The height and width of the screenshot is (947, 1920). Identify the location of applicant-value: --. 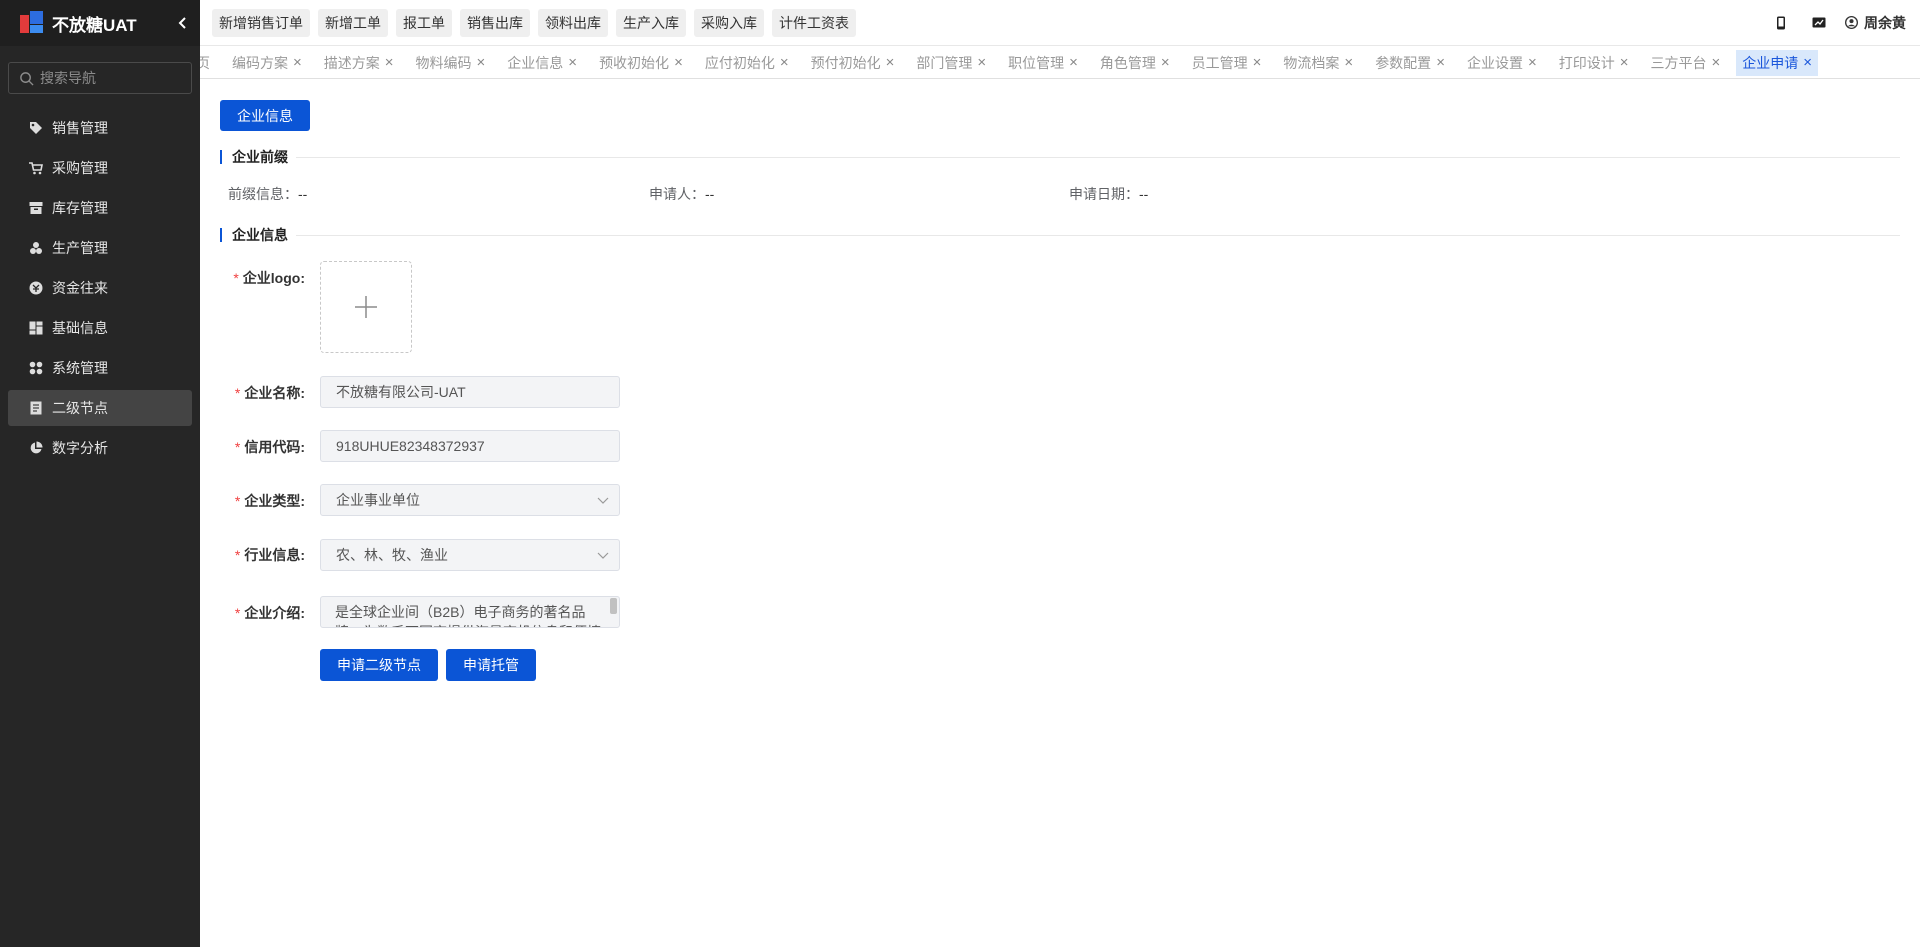
(710, 194).